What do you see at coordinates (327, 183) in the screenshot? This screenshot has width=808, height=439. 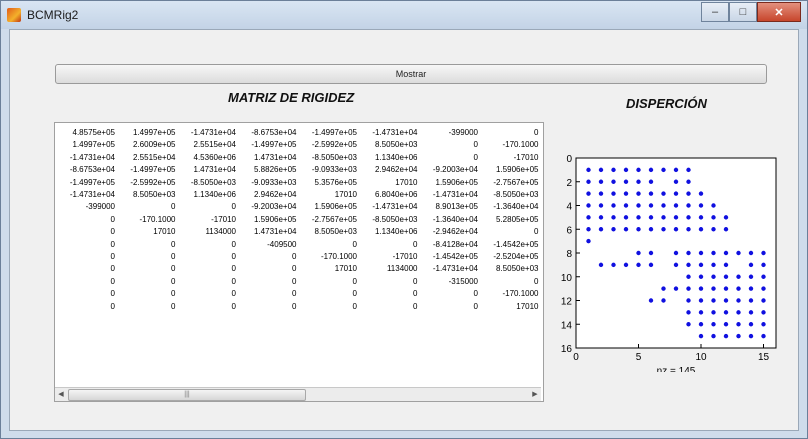 I see `table-cell: 5.3576e+05` at bounding box center [327, 183].